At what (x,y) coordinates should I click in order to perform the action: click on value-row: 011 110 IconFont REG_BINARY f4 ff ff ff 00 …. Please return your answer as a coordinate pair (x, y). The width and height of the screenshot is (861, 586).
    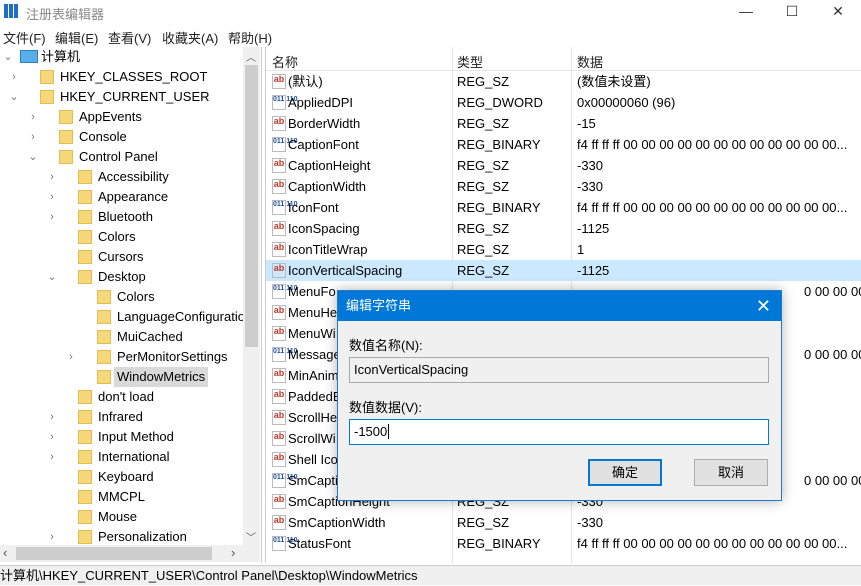
    Looking at the image, I should click on (563, 207).